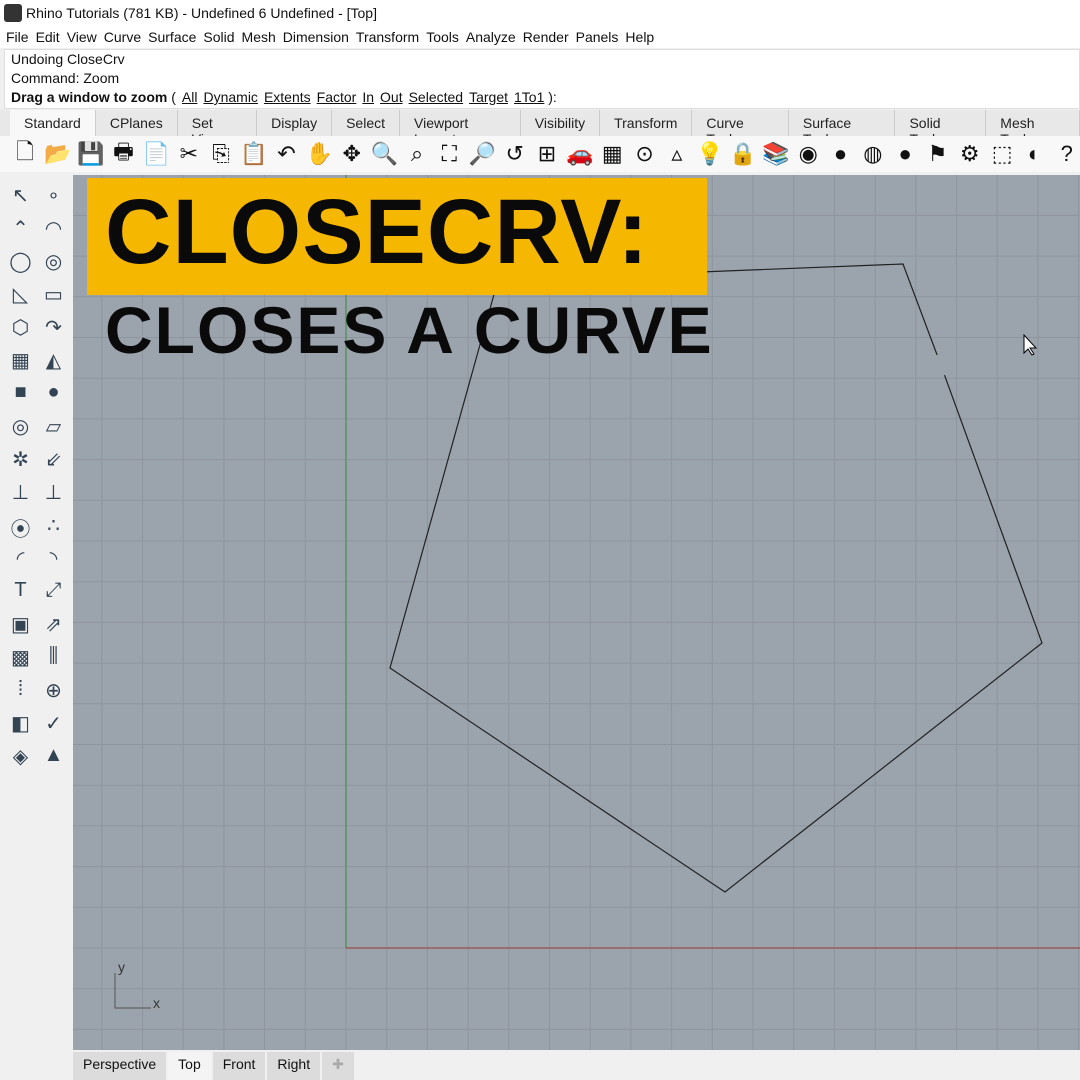  I want to click on menu-edit: Edit, so click(48, 37).